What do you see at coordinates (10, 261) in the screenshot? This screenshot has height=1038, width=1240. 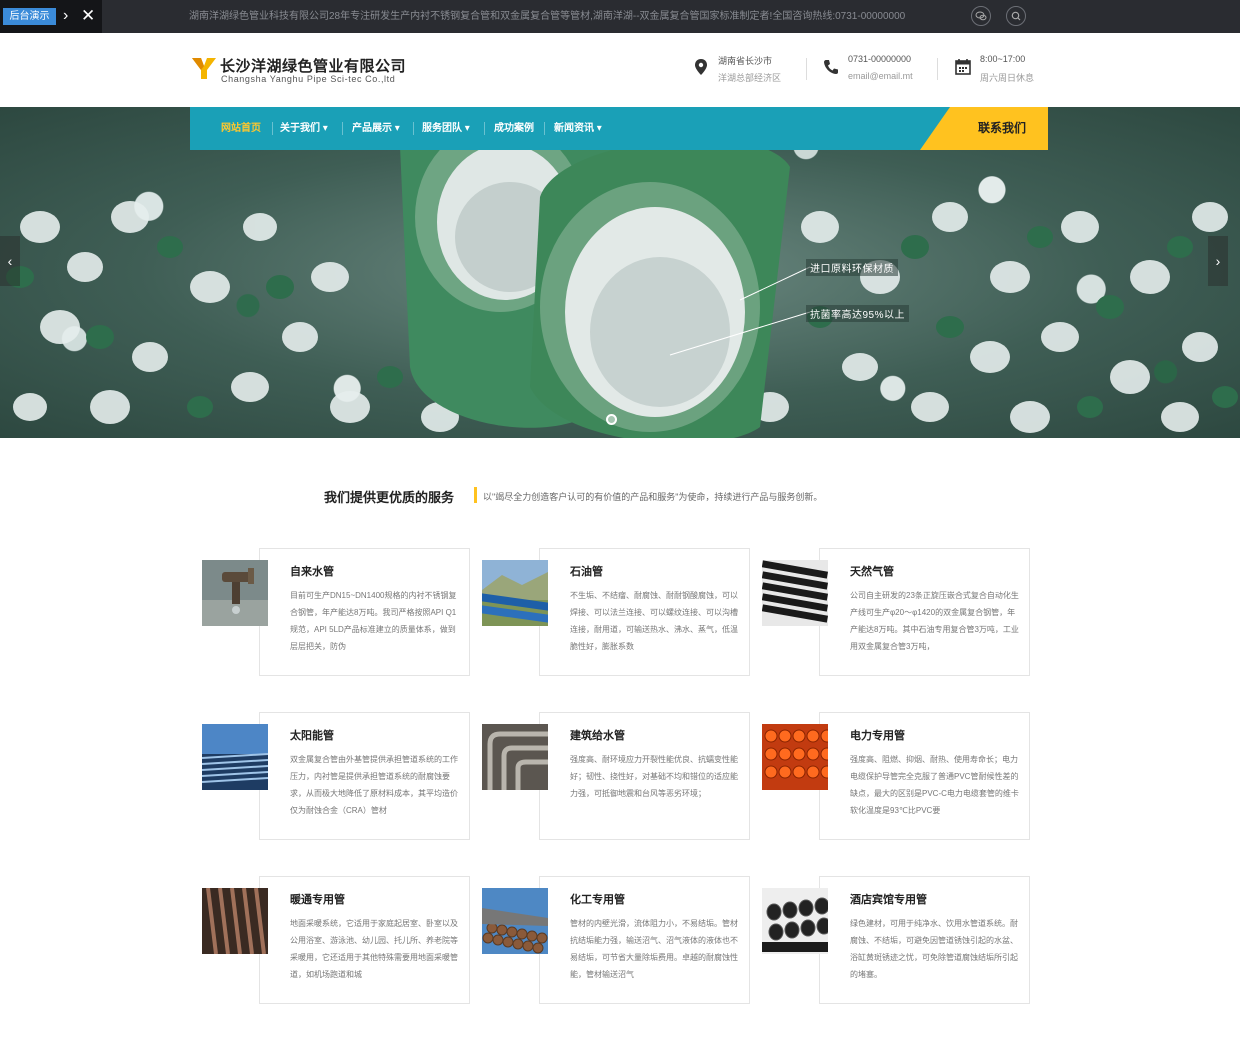 I see `banner-prev-arrow: ‹` at bounding box center [10, 261].